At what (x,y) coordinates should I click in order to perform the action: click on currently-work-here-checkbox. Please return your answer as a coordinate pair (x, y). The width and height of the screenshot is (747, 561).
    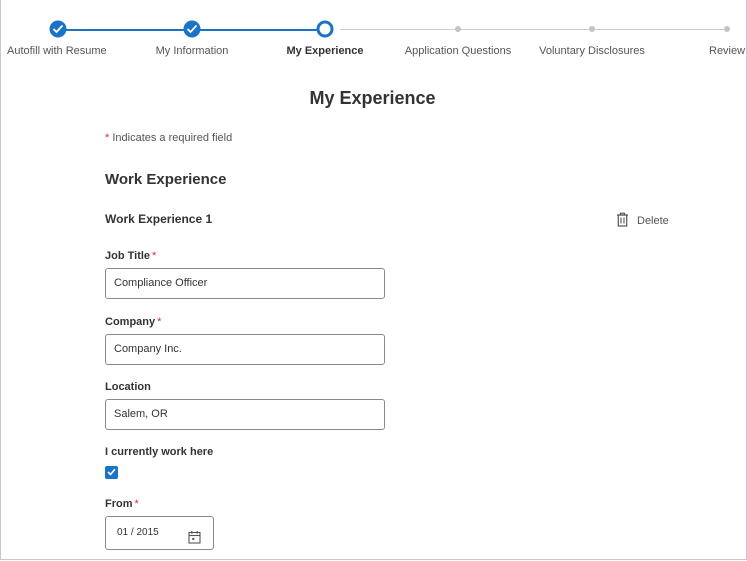
    Looking at the image, I should click on (111, 472).